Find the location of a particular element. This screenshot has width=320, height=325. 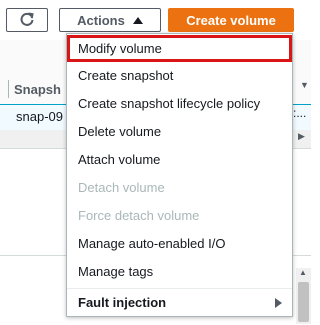

menu-item-modify-volume: Modify volume is located at coordinates (179, 48).